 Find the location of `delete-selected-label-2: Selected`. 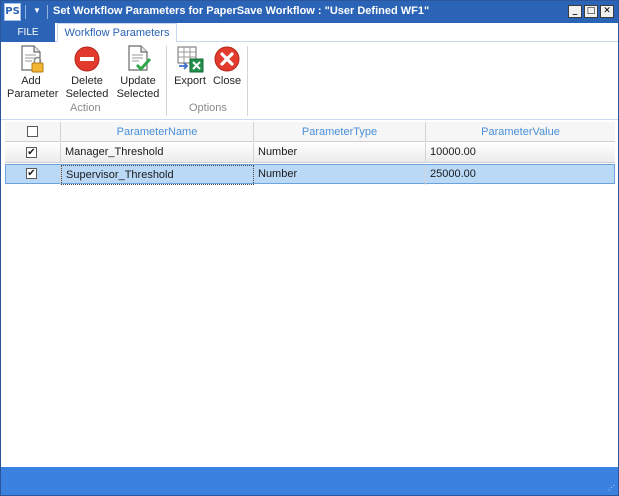

delete-selected-label-2: Selected is located at coordinates (87, 94).